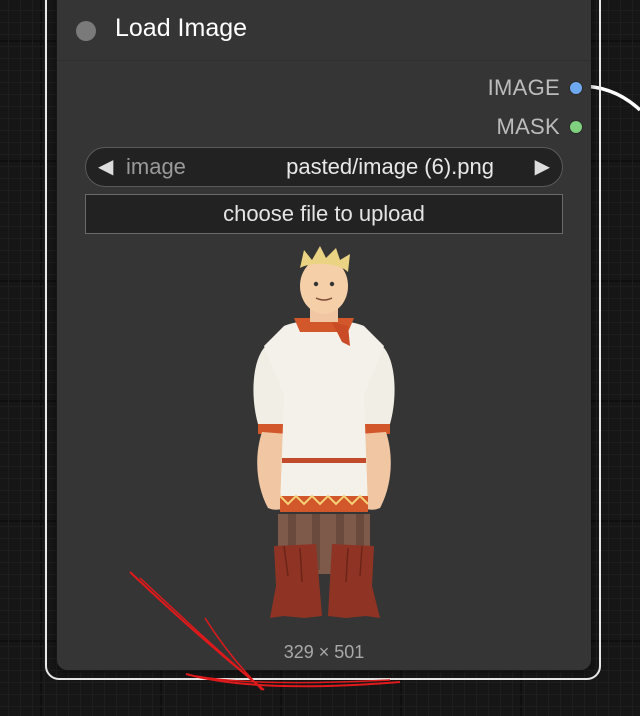 This screenshot has width=640, height=716. Describe the element at coordinates (86, 31) in the screenshot. I see `collapse-toggle` at that location.